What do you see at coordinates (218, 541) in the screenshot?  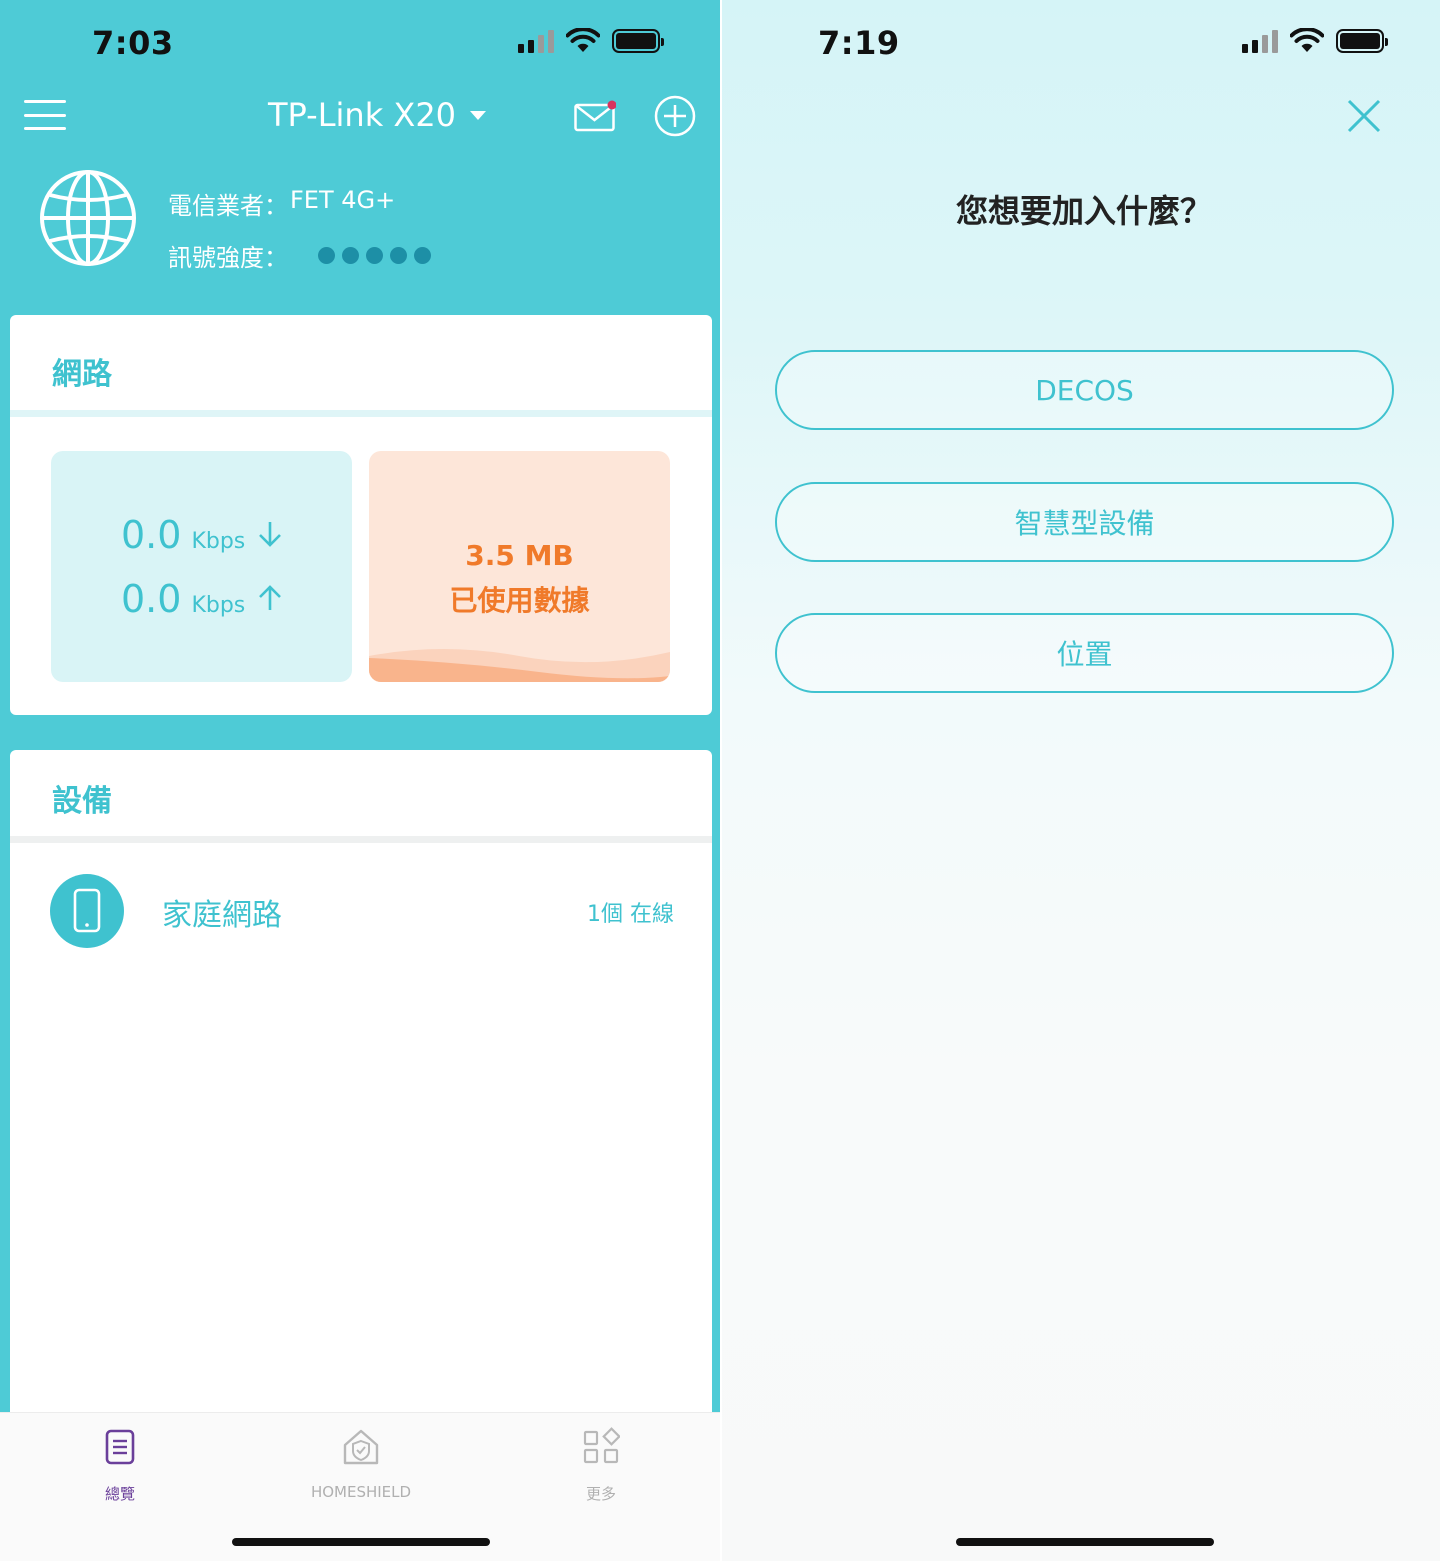 I see `download-unit: Kbps` at bounding box center [218, 541].